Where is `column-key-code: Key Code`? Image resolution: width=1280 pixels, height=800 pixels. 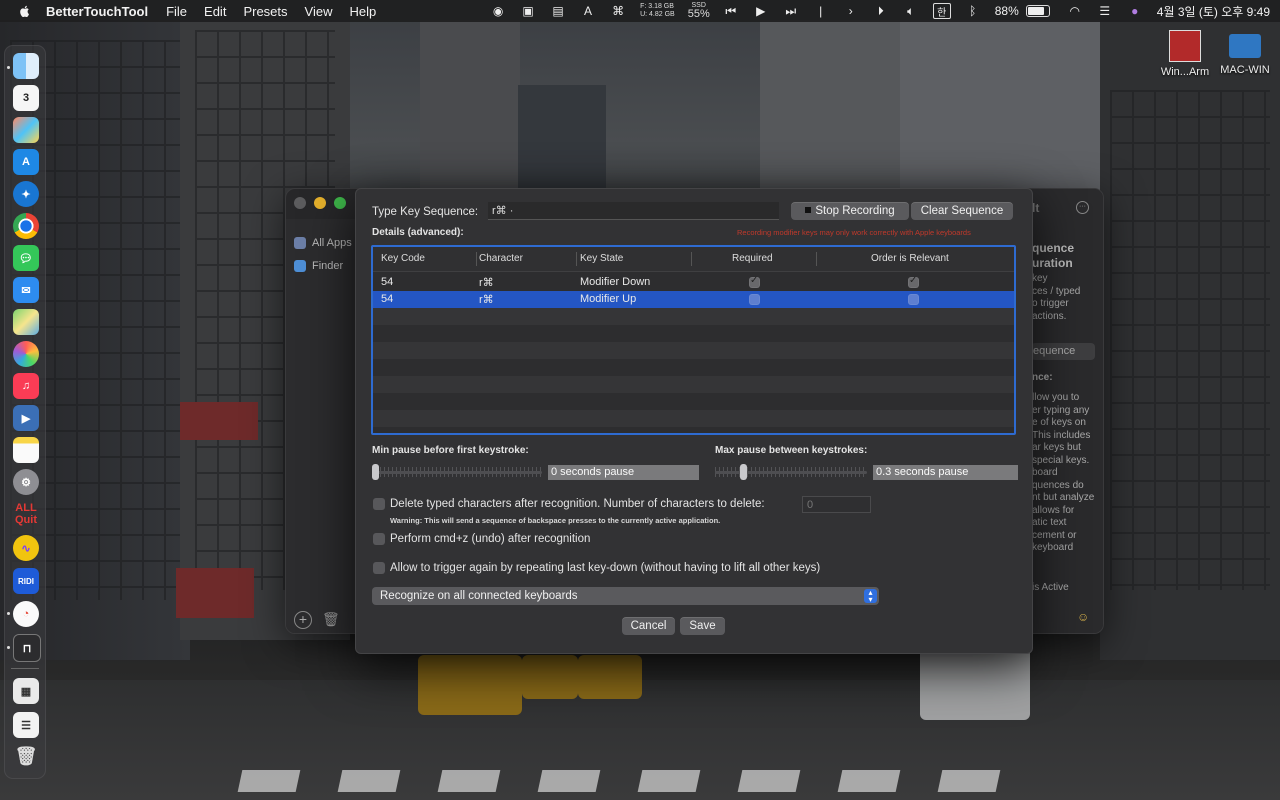 column-key-code: Key Code is located at coordinates (403, 258).